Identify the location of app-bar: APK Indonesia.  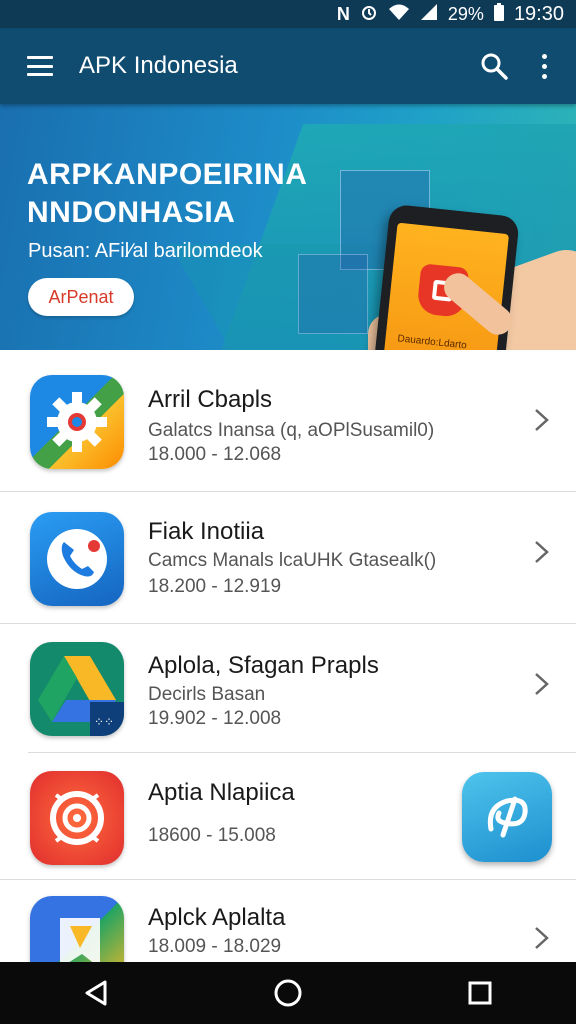
(288, 66).